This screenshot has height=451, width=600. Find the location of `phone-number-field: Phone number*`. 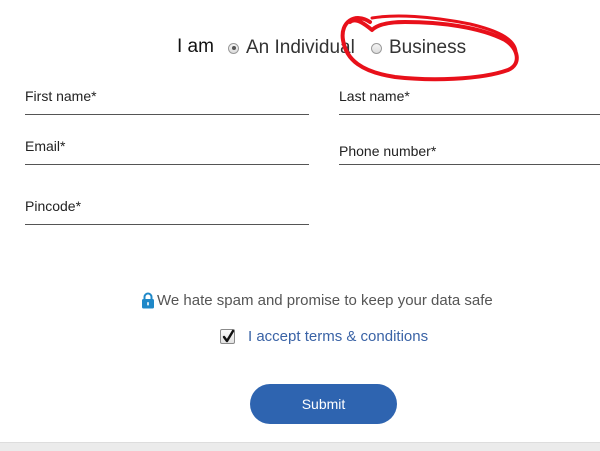

phone-number-field: Phone number* is located at coordinates (469, 149).